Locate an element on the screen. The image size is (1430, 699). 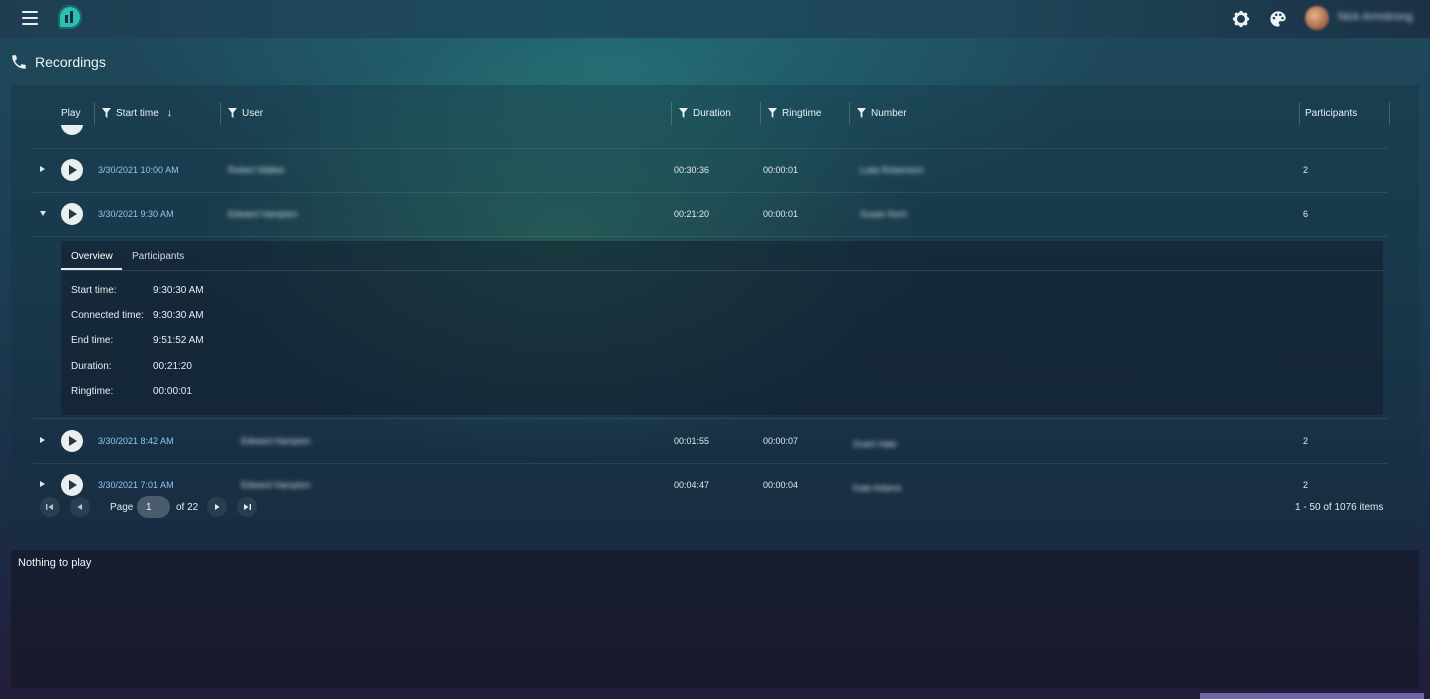
field-value: 00:00:01 is located at coordinates (172, 391).